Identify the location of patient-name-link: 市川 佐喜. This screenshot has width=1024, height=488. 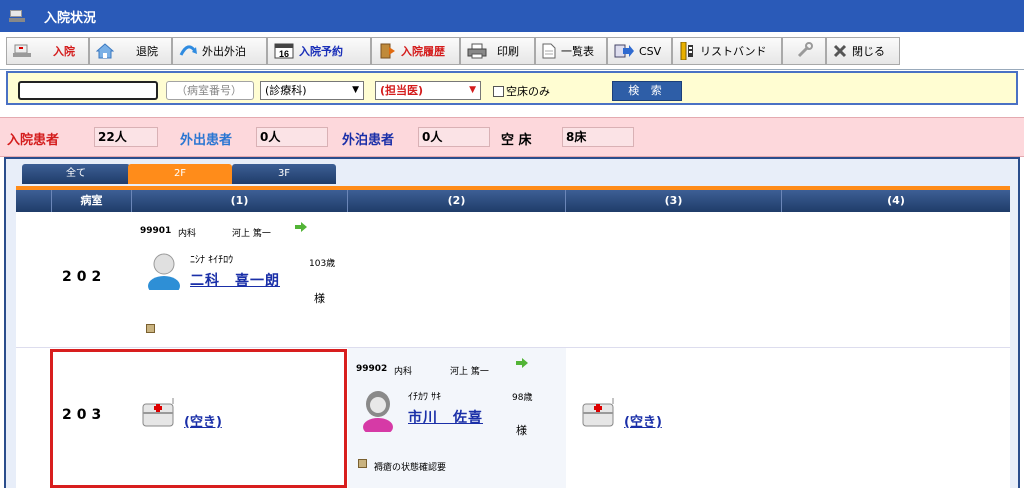
(445, 417).